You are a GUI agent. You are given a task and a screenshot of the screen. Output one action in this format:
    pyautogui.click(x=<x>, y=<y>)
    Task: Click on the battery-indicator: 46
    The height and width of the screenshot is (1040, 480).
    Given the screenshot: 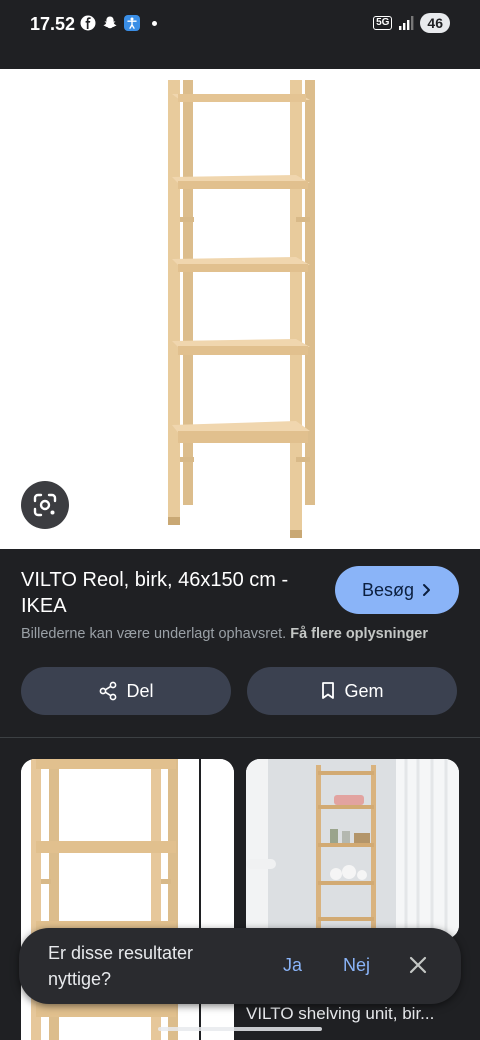 What is the action you would take?
    pyautogui.click(x=435, y=23)
    